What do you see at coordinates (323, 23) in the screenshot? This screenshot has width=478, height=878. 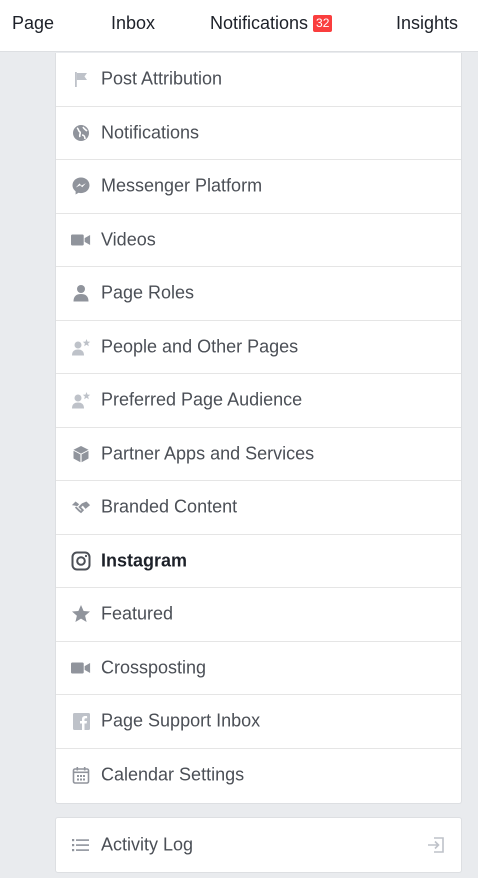 I see `notifications-count-badge: 32` at bounding box center [323, 23].